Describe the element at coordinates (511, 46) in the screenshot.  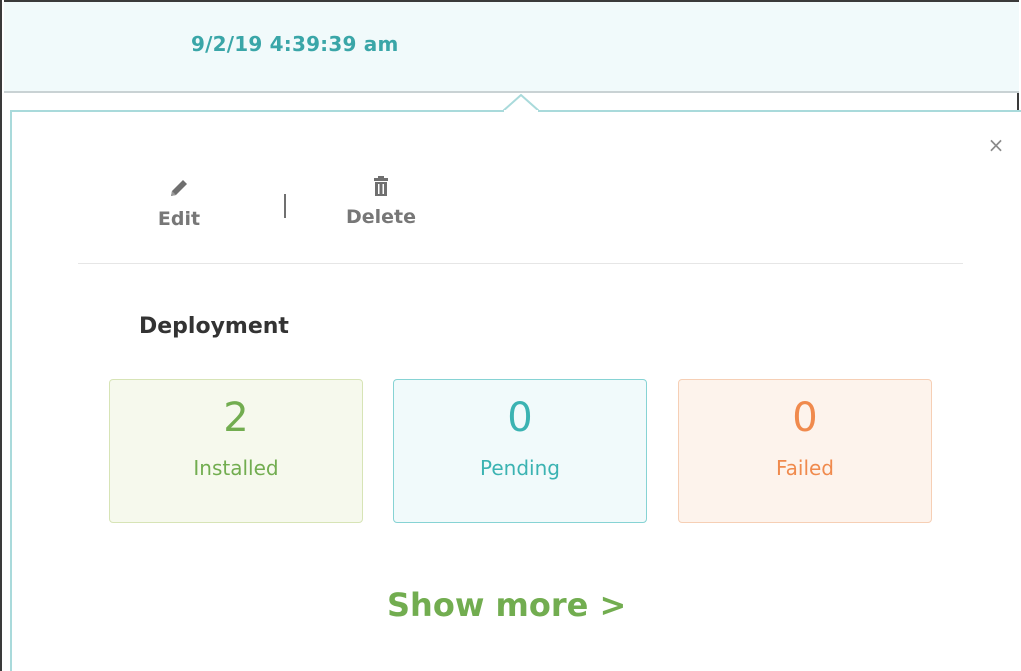
I see `selected-row: 9/2/19 4:39:39 am` at that location.